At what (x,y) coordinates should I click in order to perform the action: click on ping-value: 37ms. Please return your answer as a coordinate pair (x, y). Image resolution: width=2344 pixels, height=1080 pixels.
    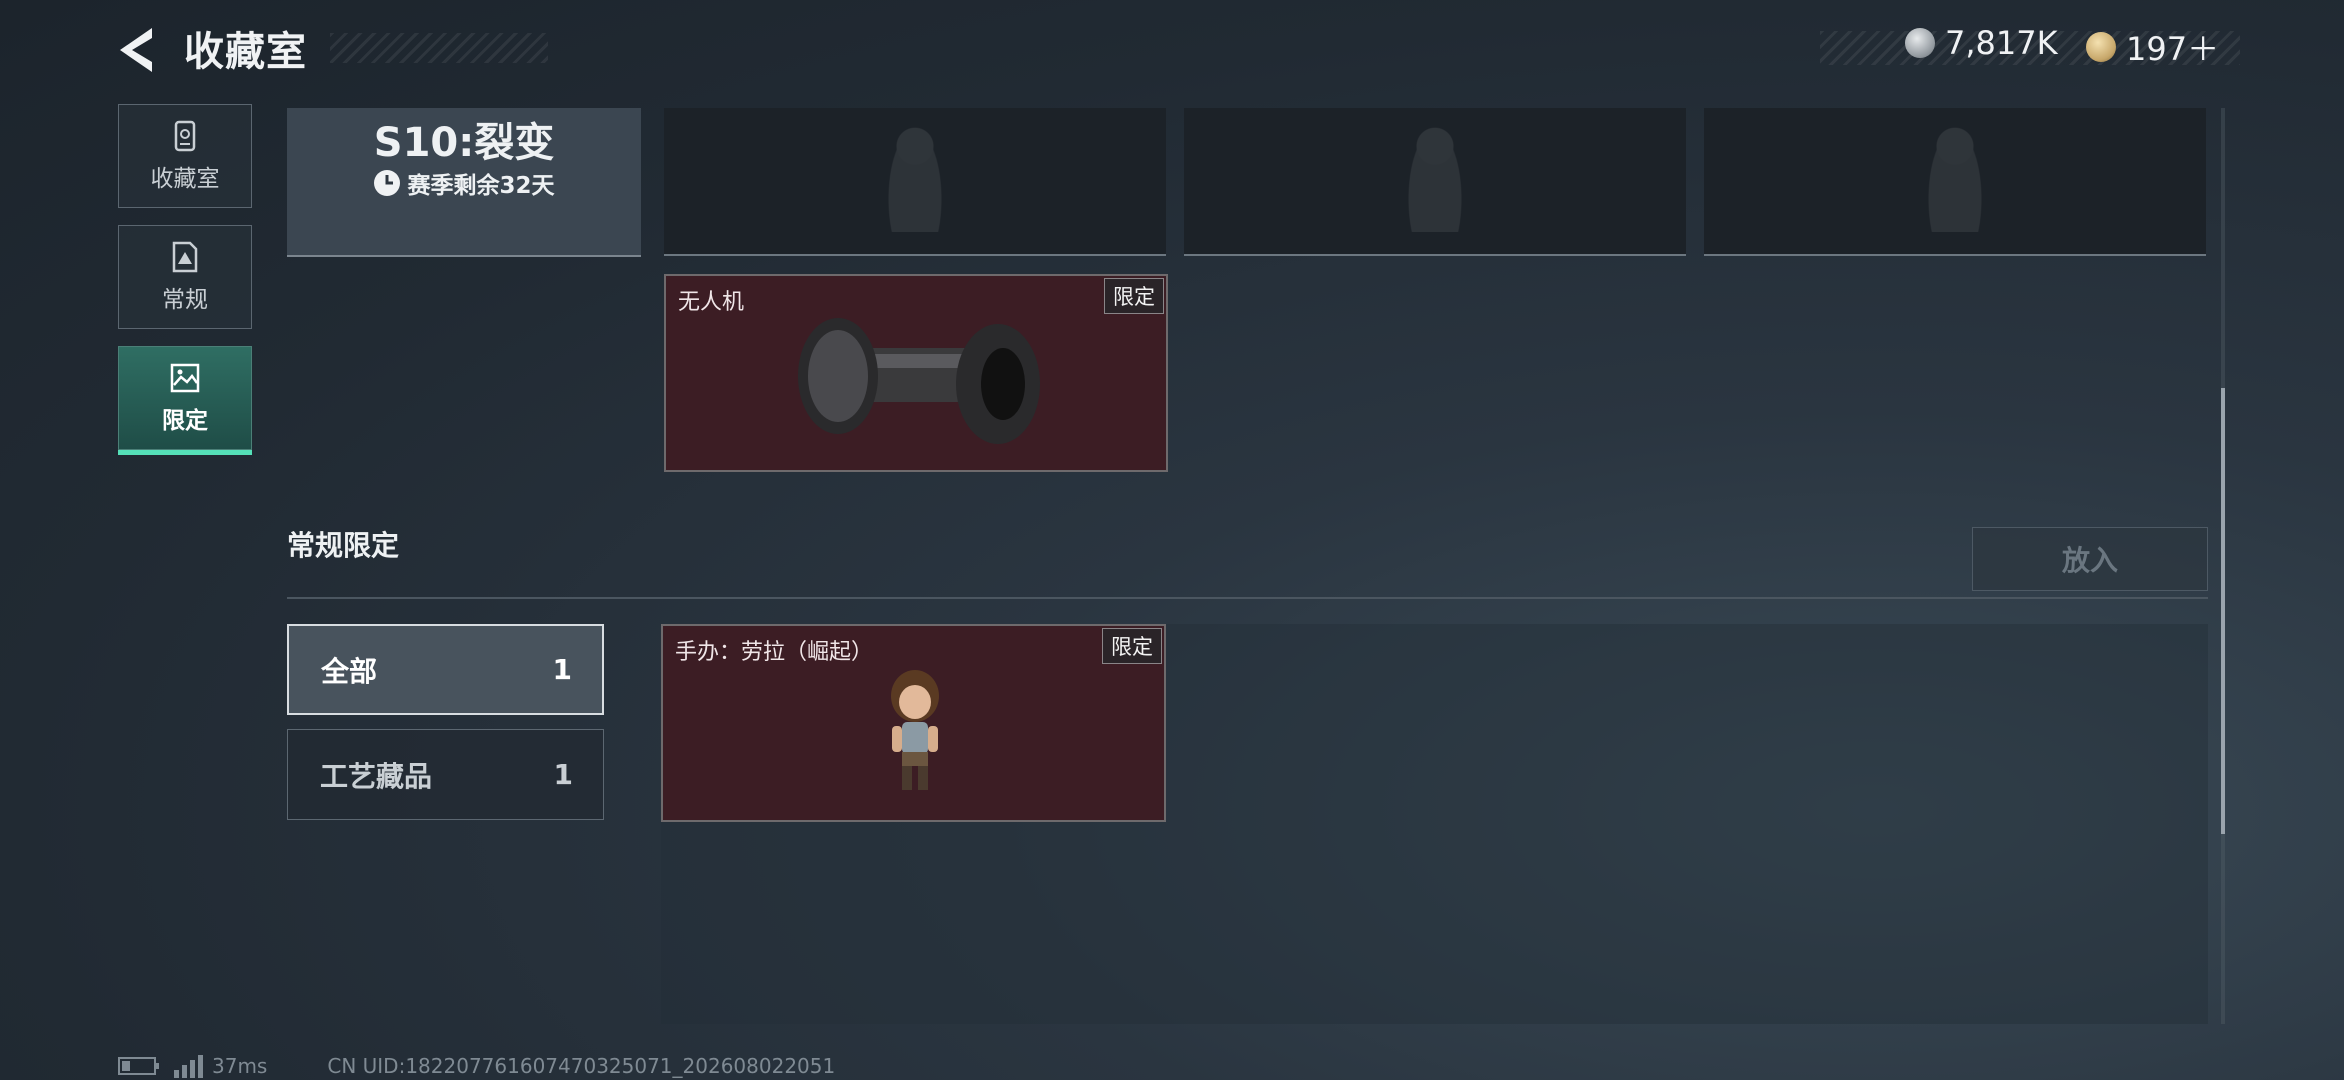
    Looking at the image, I should click on (240, 1066).